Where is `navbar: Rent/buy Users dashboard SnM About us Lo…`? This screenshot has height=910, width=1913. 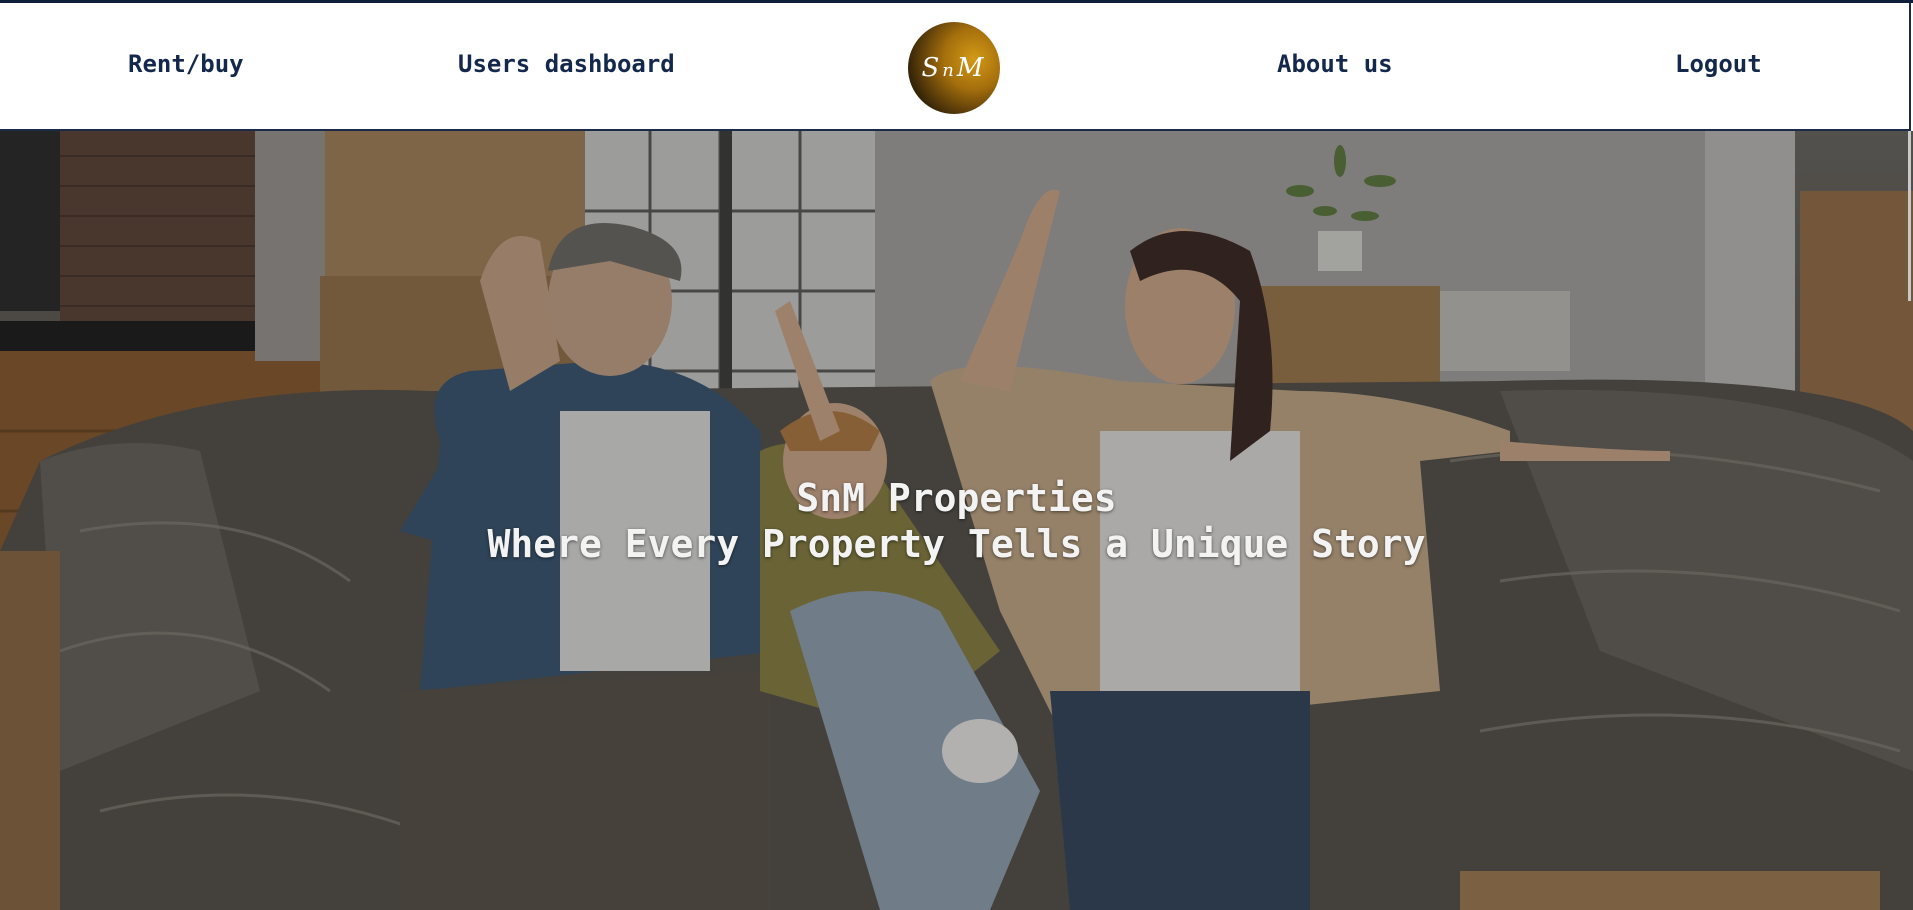 navbar: Rent/buy Users dashboard SnM About us Lo… is located at coordinates (955, 67).